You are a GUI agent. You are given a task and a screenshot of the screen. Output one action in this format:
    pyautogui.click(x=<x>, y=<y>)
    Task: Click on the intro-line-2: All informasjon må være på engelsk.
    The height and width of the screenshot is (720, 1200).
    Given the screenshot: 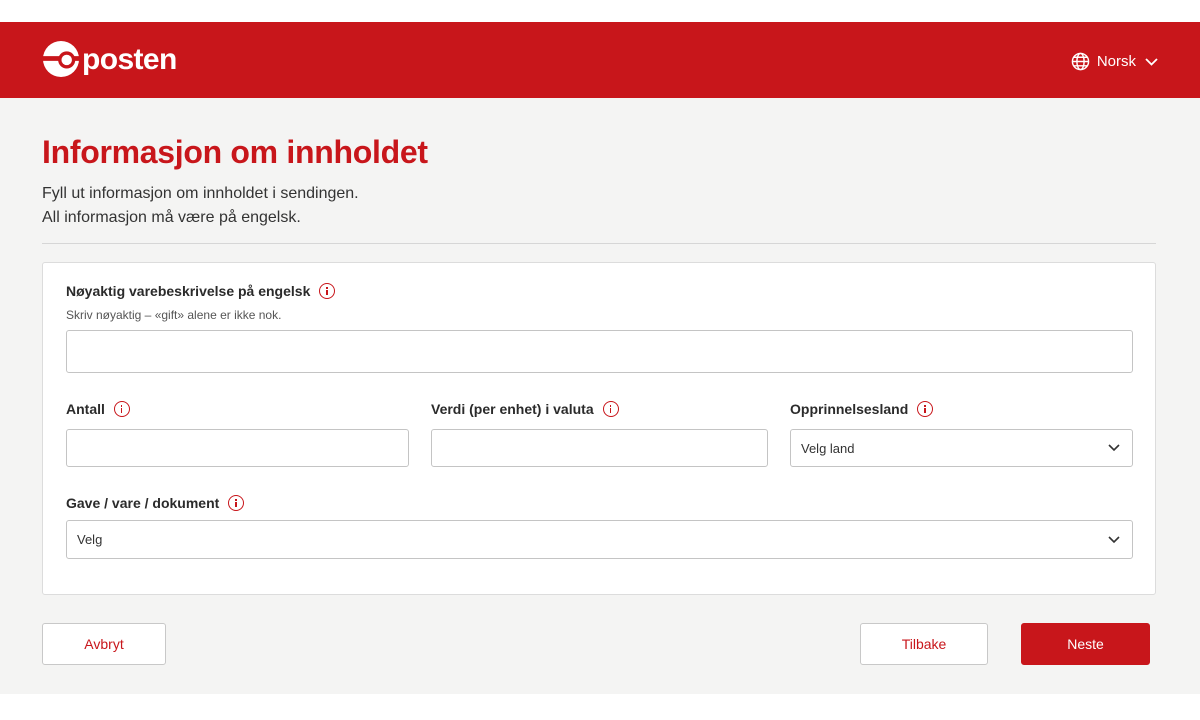 What is the action you would take?
    pyautogui.click(x=171, y=217)
    